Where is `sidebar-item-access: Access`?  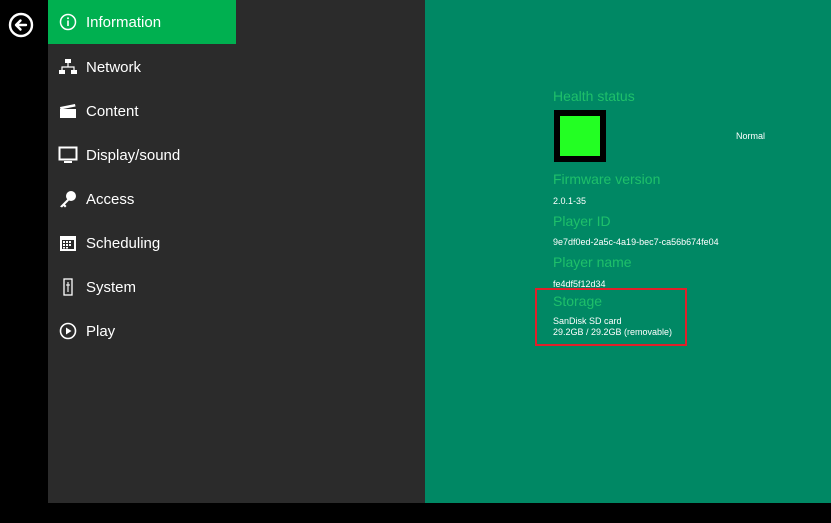
sidebar-item-access: Access is located at coordinates (236, 199).